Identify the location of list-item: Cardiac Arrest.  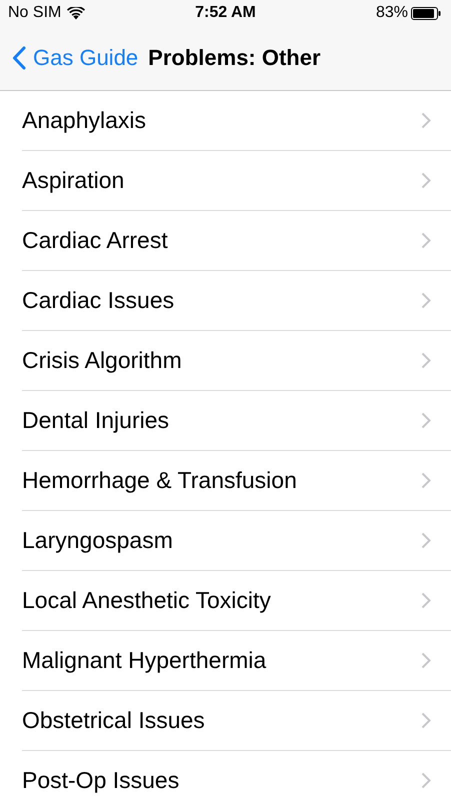
(236, 241).